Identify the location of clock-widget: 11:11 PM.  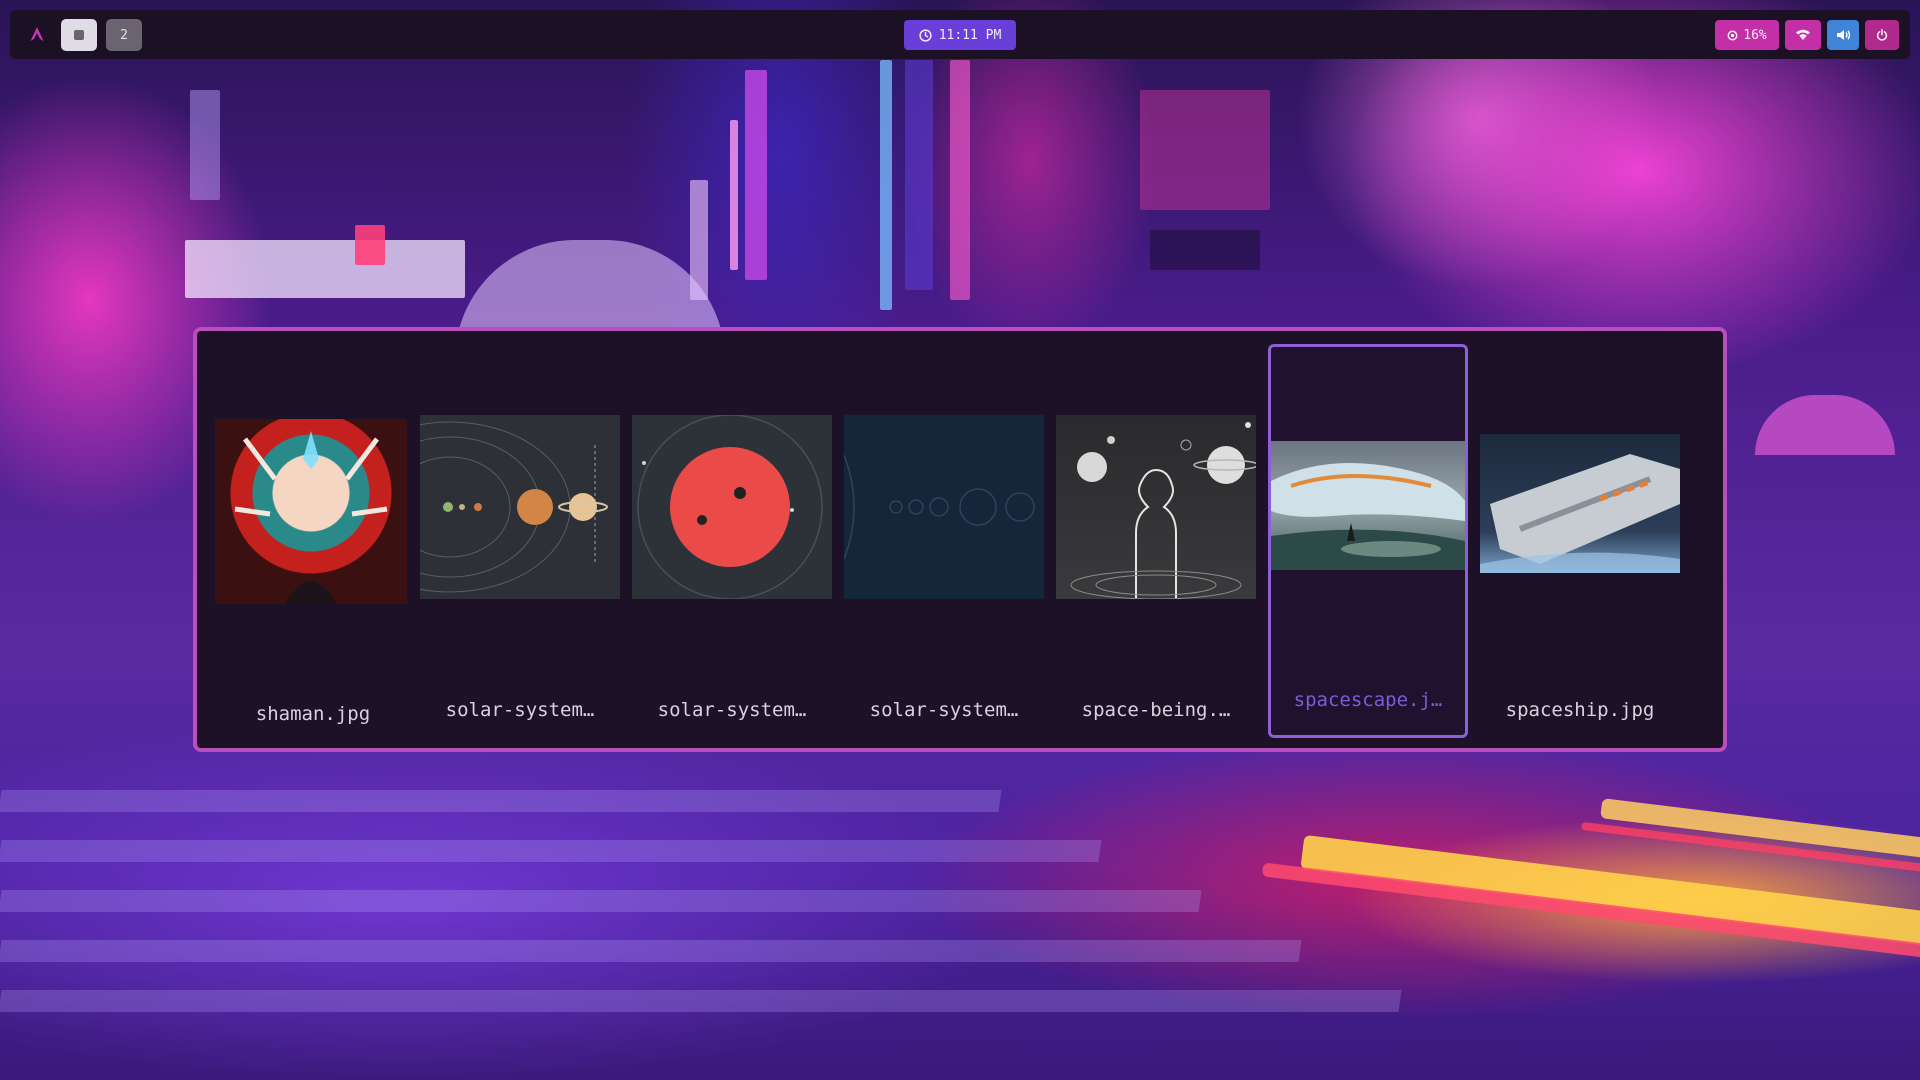
(960, 35).